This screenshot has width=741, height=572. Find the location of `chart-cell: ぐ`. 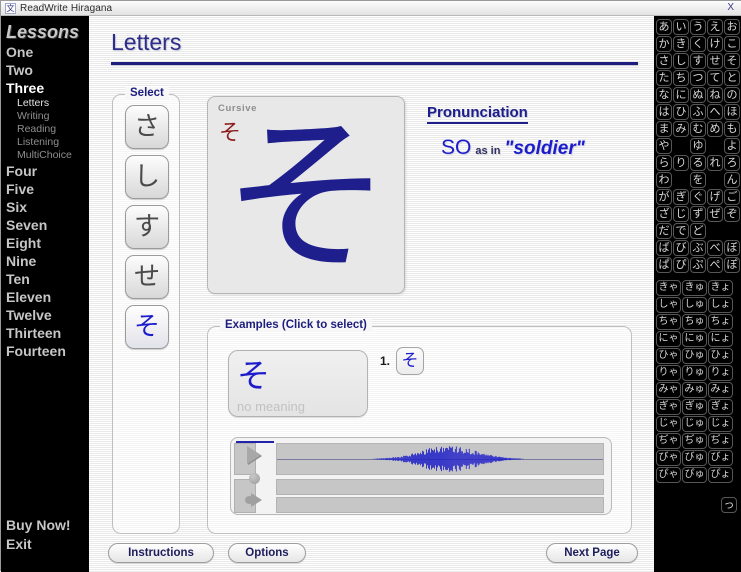

chart-cell: ぐ is located at coordinates (698, 197).